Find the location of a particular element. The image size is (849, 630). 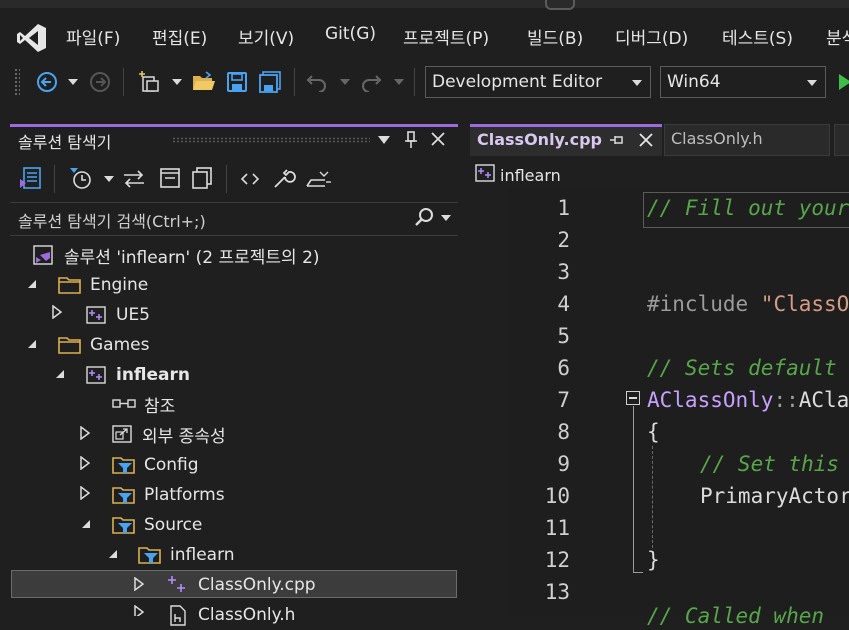

navigate-back-icon is located at coordinates (47, 82).